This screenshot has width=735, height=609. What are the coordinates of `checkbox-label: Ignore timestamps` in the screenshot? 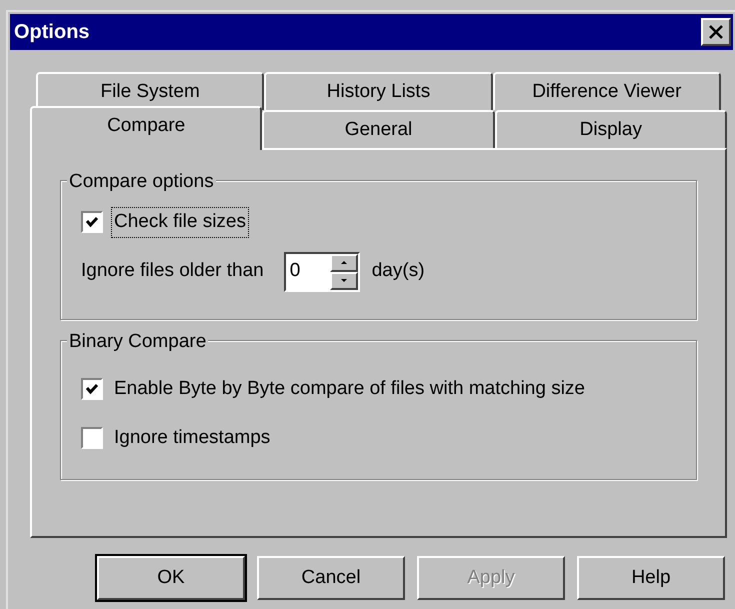 It's located at (192, 438).